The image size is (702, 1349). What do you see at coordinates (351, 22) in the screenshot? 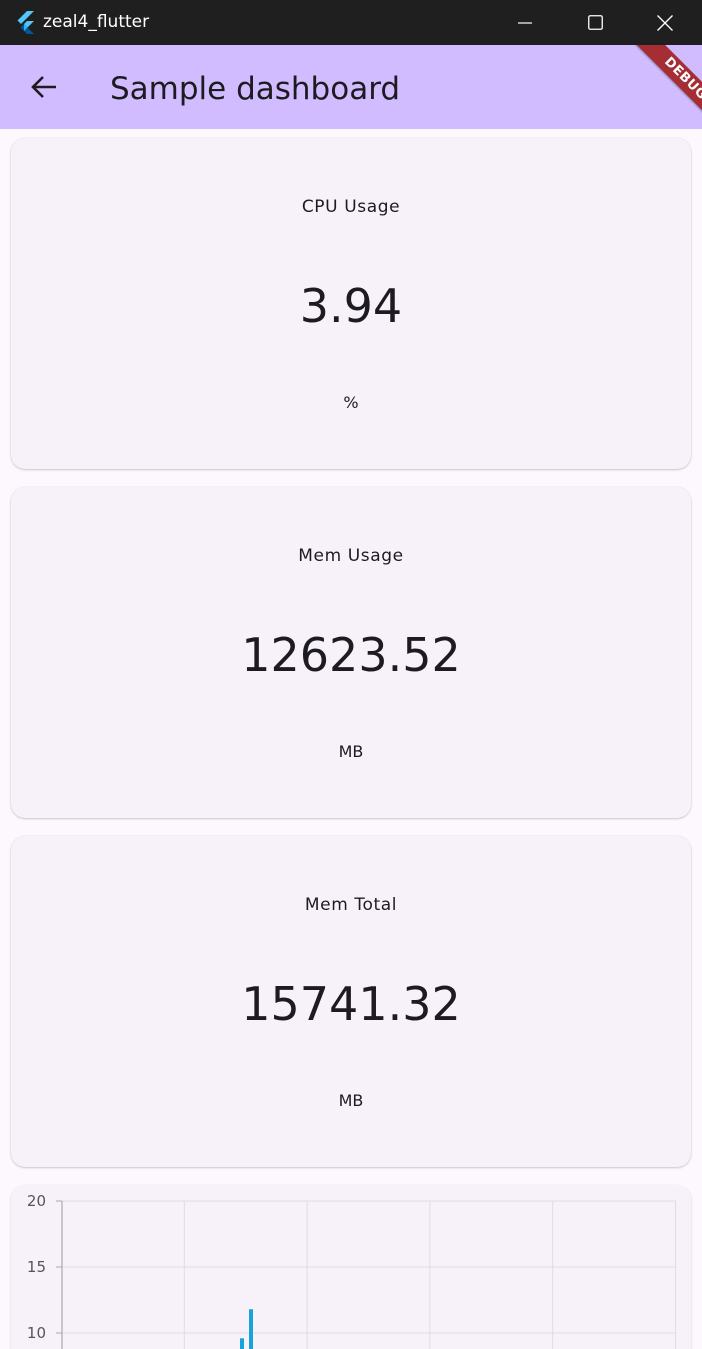
I see `window-titlebar: zeal4_flutter` at bounding box center [351, 22].